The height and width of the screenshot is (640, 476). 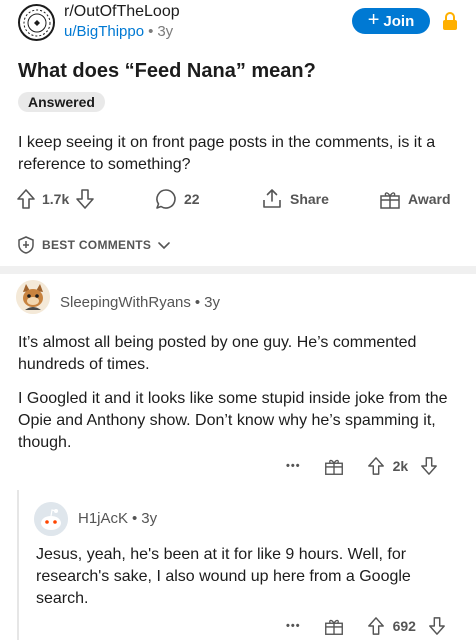 What do you see at coordinates (238, 199) in the screenshot?
I see `post-actions: 1.7k 22 Share Award` at bounding box center [238, 199].